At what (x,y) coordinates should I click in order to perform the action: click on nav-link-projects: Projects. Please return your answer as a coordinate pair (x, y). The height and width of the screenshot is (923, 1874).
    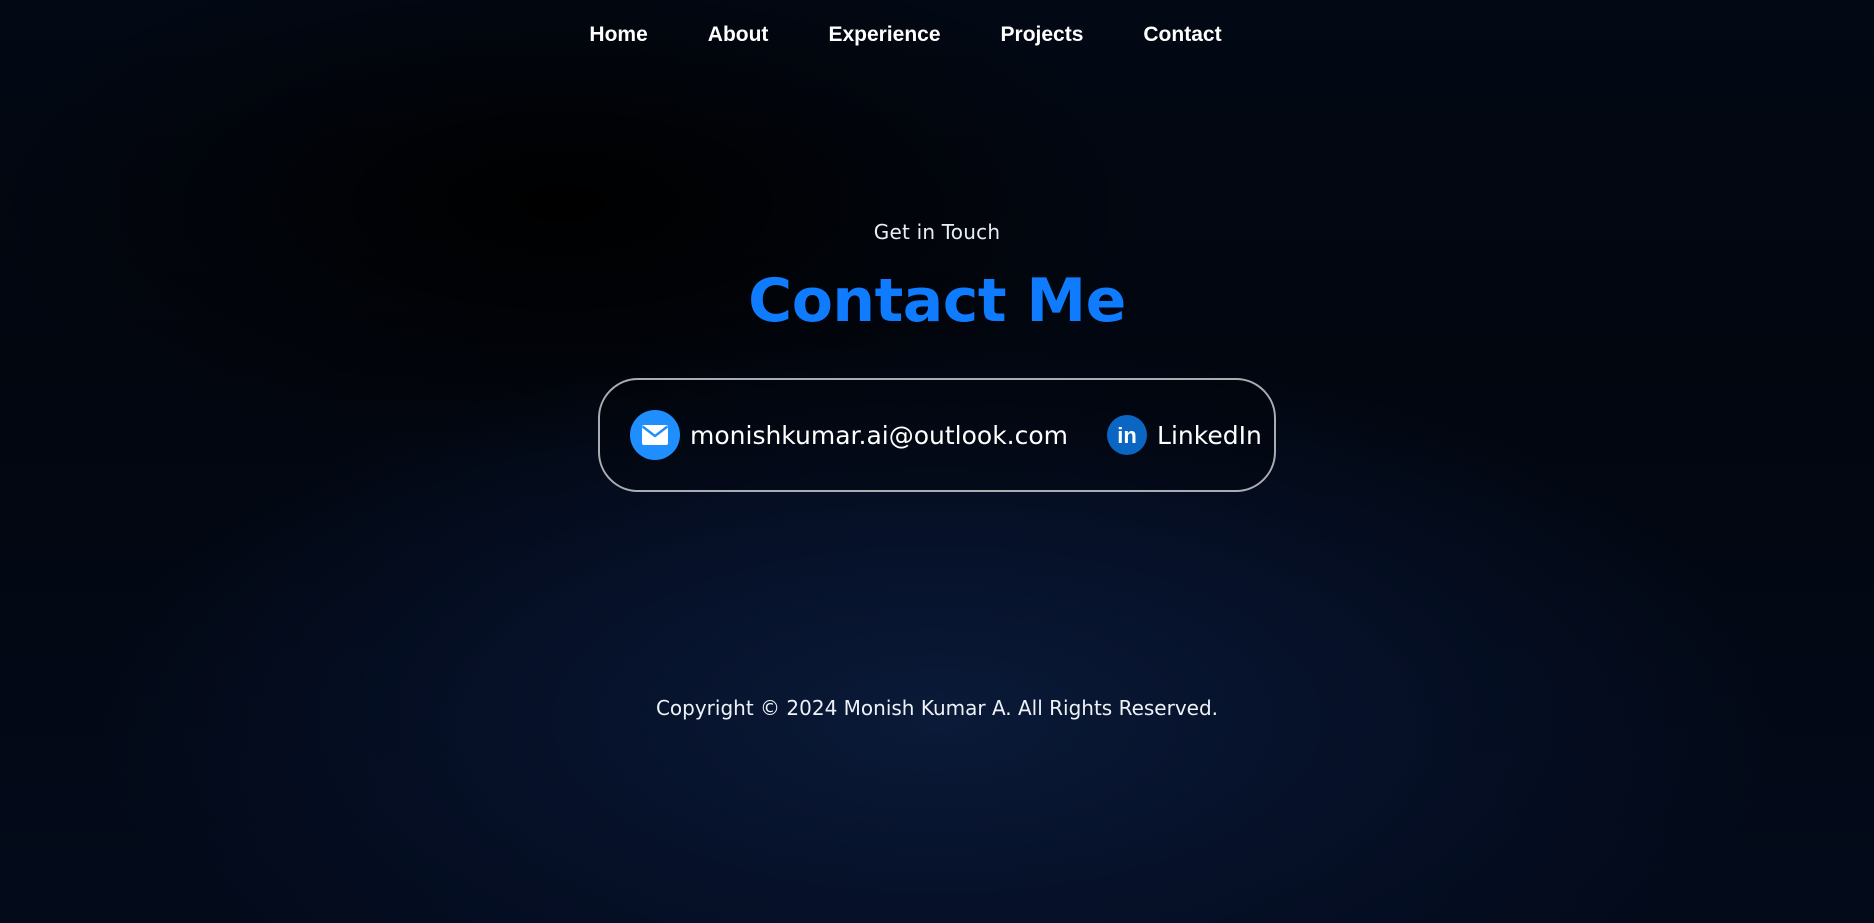
    Looking at the image, I should click on (1042, 34).